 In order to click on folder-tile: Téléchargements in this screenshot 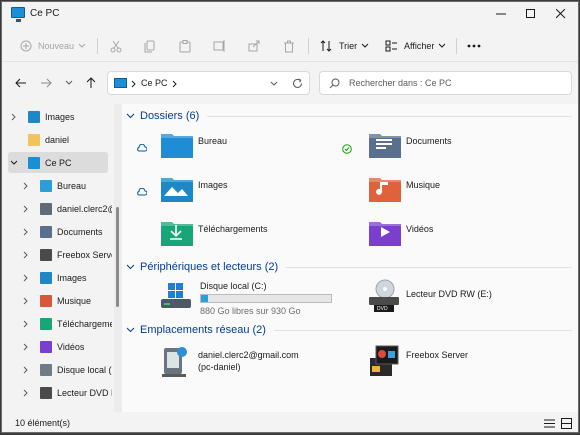, I will do `click(250, 236)`.